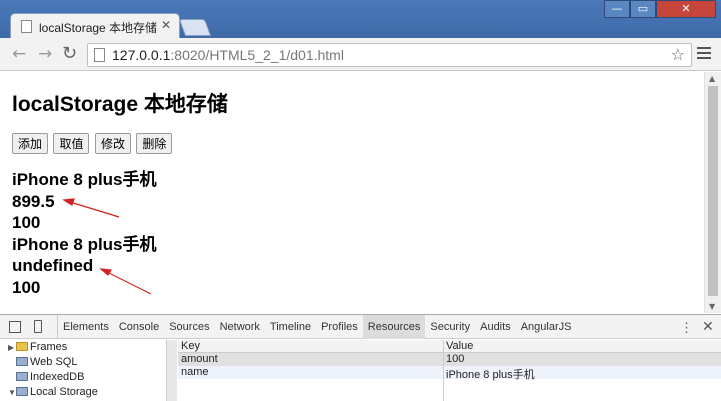  I want to click on page-favicon-icon, so click(26, 26).